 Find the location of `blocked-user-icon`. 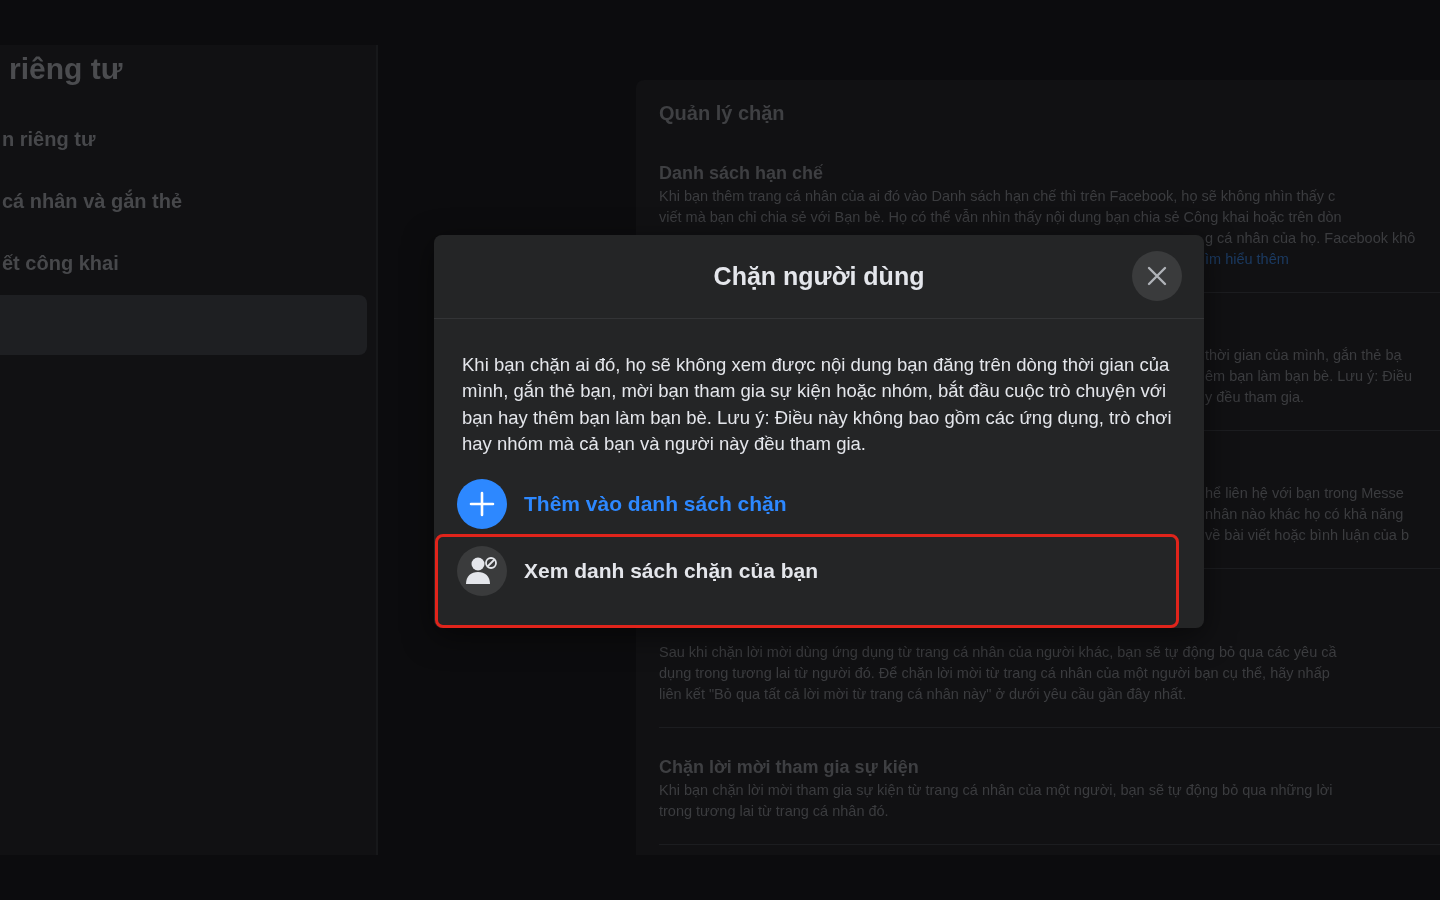

blocked-user-icon is located at coordinates (482, 571).